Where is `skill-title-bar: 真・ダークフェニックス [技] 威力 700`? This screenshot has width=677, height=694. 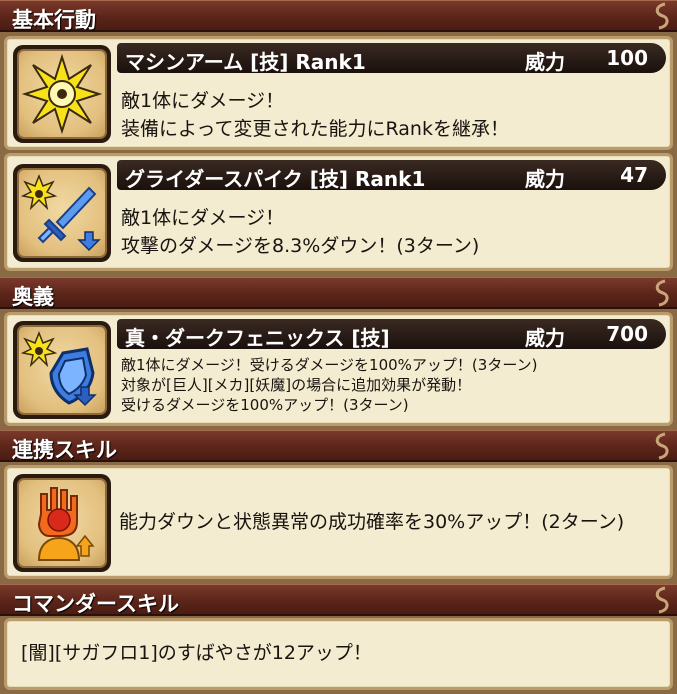 skill-title-bar: 真・ダークフェニックス [技] 威力 700 is located at coordinates (391, 334).